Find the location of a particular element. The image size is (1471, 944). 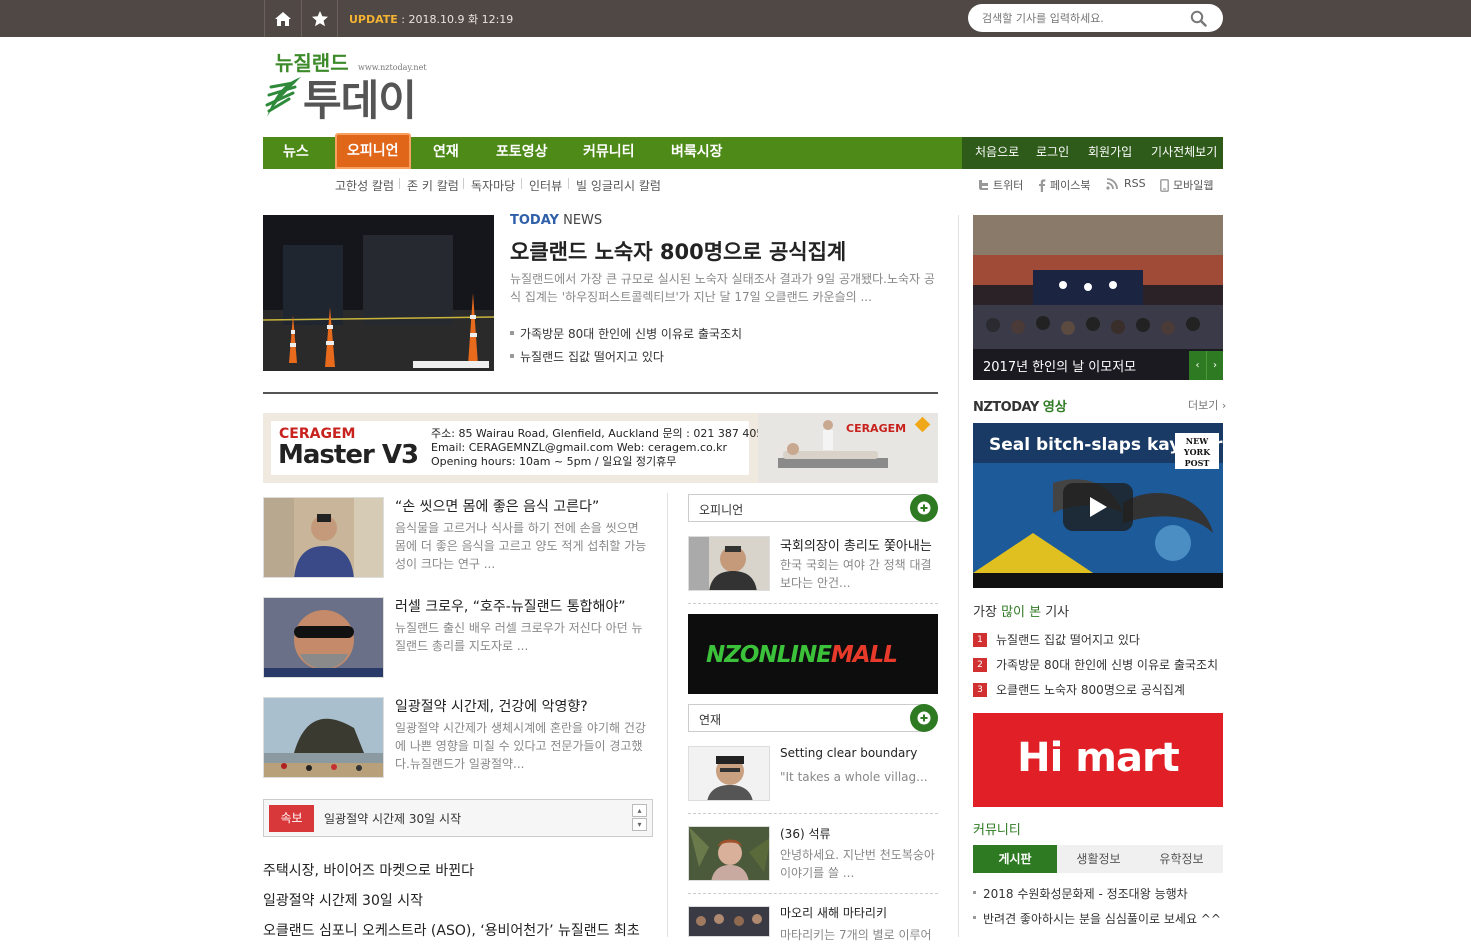

twitter-icon is located at coordinates (983, 185).